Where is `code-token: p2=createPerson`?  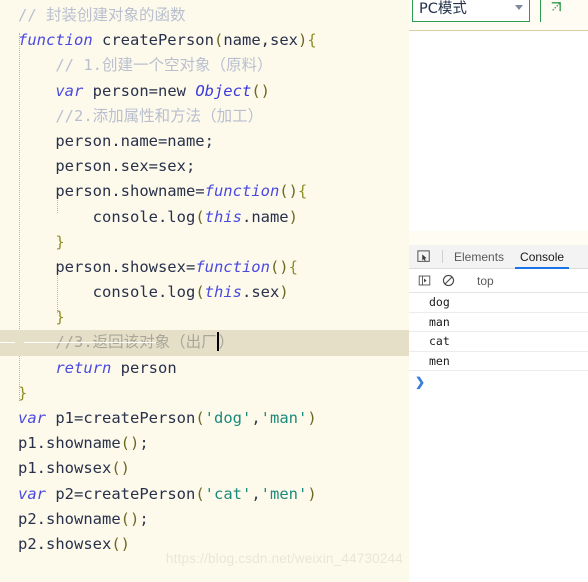
code-token: p2=createPerson is located at coordinates (121, 493).